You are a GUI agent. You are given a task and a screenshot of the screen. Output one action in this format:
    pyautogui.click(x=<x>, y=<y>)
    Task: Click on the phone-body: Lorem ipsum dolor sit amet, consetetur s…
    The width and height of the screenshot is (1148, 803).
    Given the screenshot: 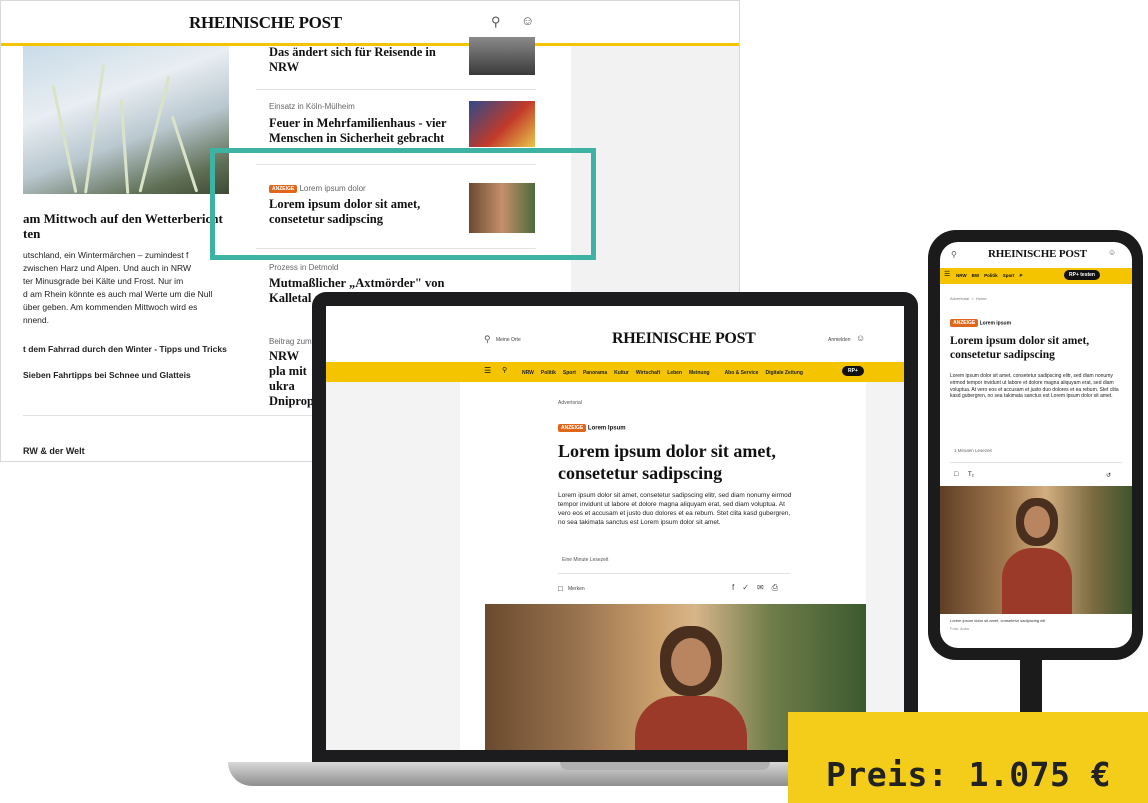 What is the action you would take?
    pyautogui.click(x=1034, y=386)
    